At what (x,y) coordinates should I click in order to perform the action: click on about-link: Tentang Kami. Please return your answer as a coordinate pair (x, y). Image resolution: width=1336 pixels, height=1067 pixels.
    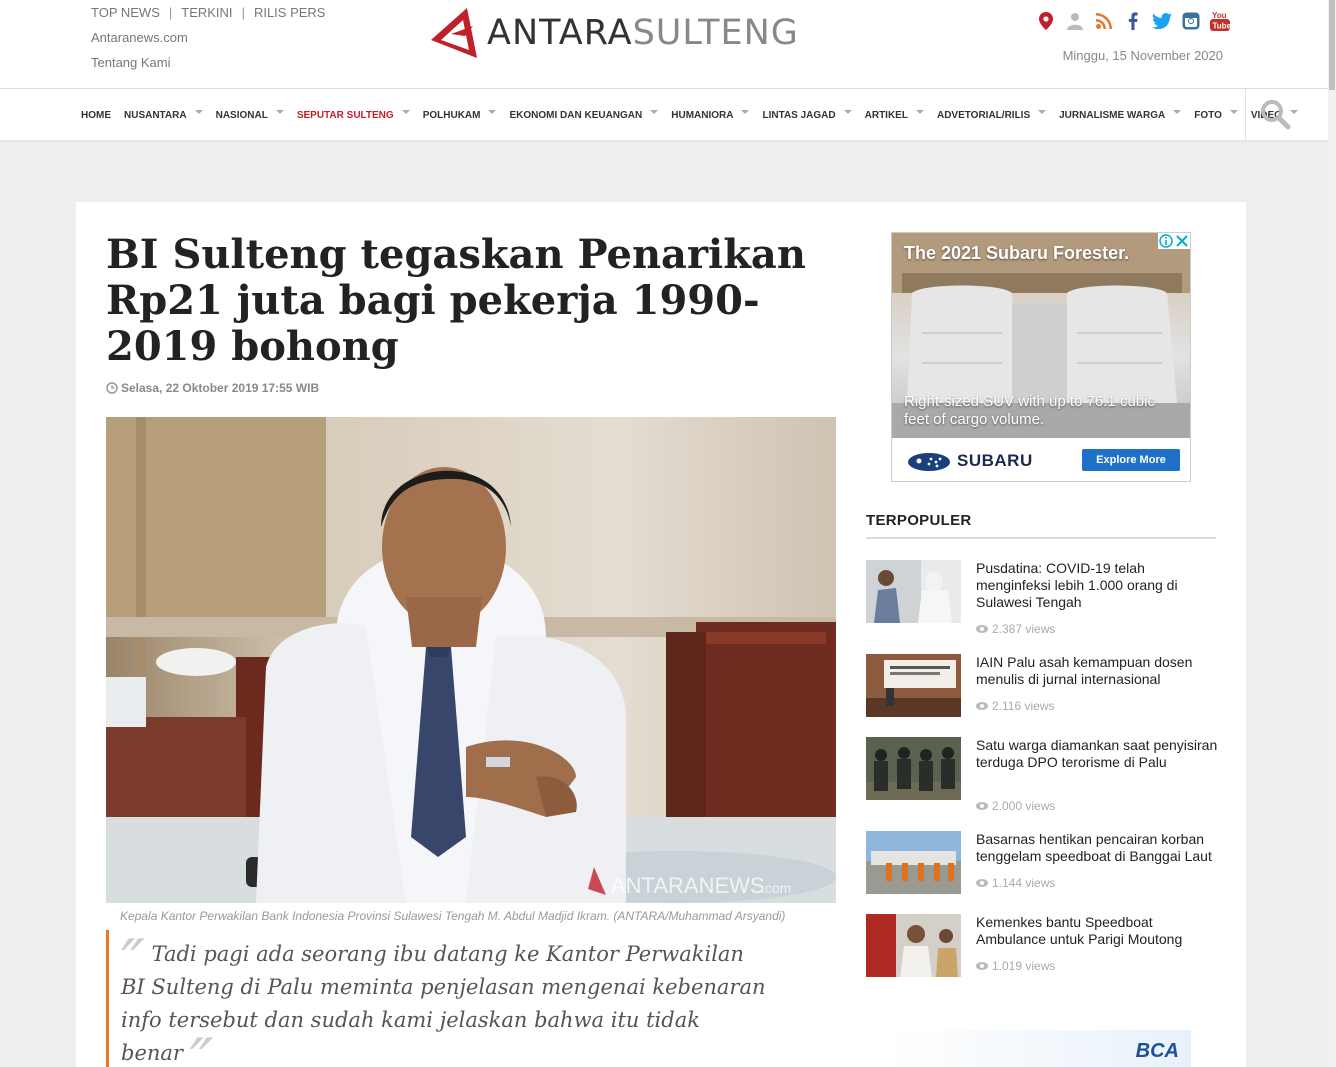
    Looking at the image, I should click on (131, 62).